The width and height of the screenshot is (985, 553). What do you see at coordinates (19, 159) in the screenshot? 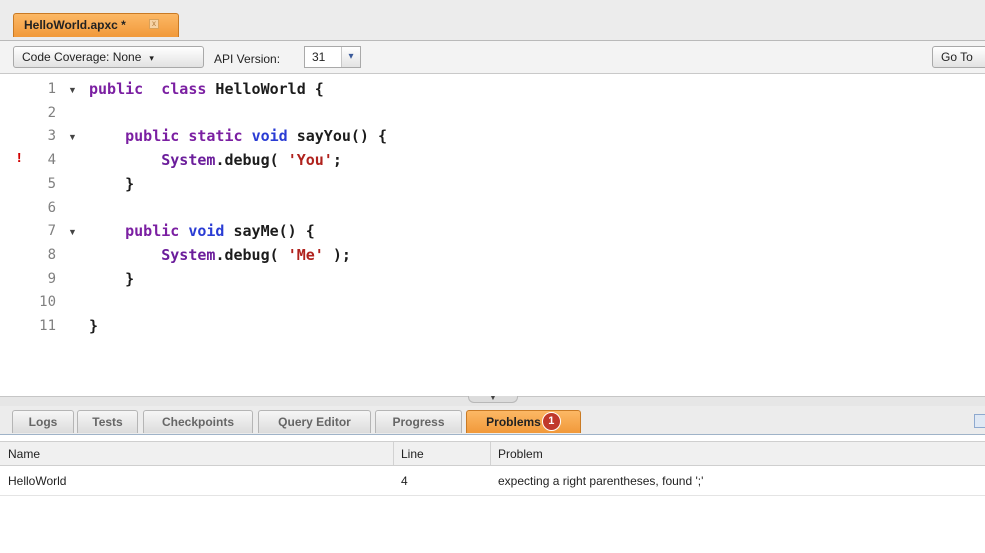
I see `error-marker-icon: !` at bounding box center [19, 159].